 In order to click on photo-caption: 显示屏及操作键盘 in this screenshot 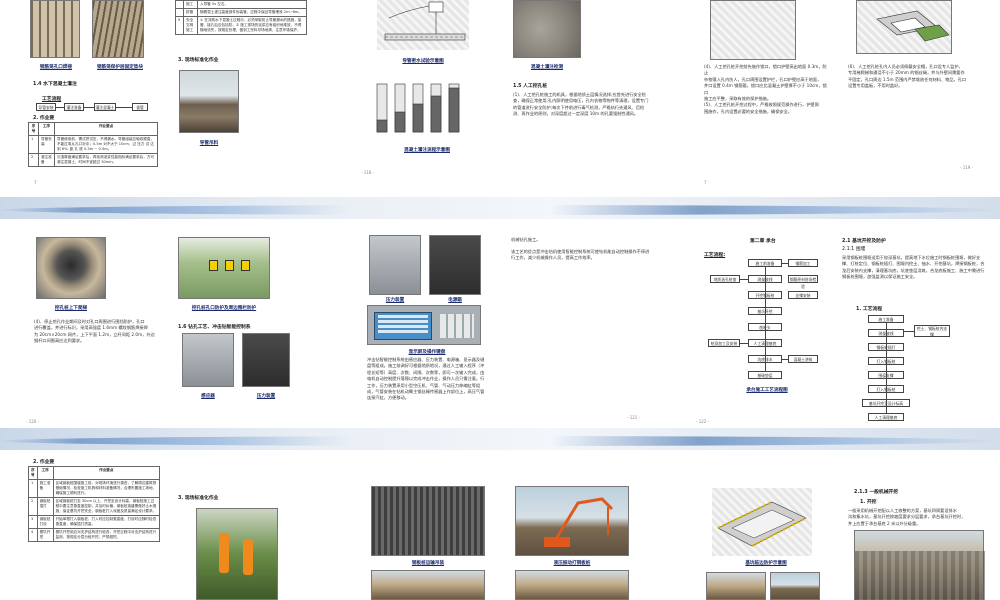, I will do `click(427, 352)`.